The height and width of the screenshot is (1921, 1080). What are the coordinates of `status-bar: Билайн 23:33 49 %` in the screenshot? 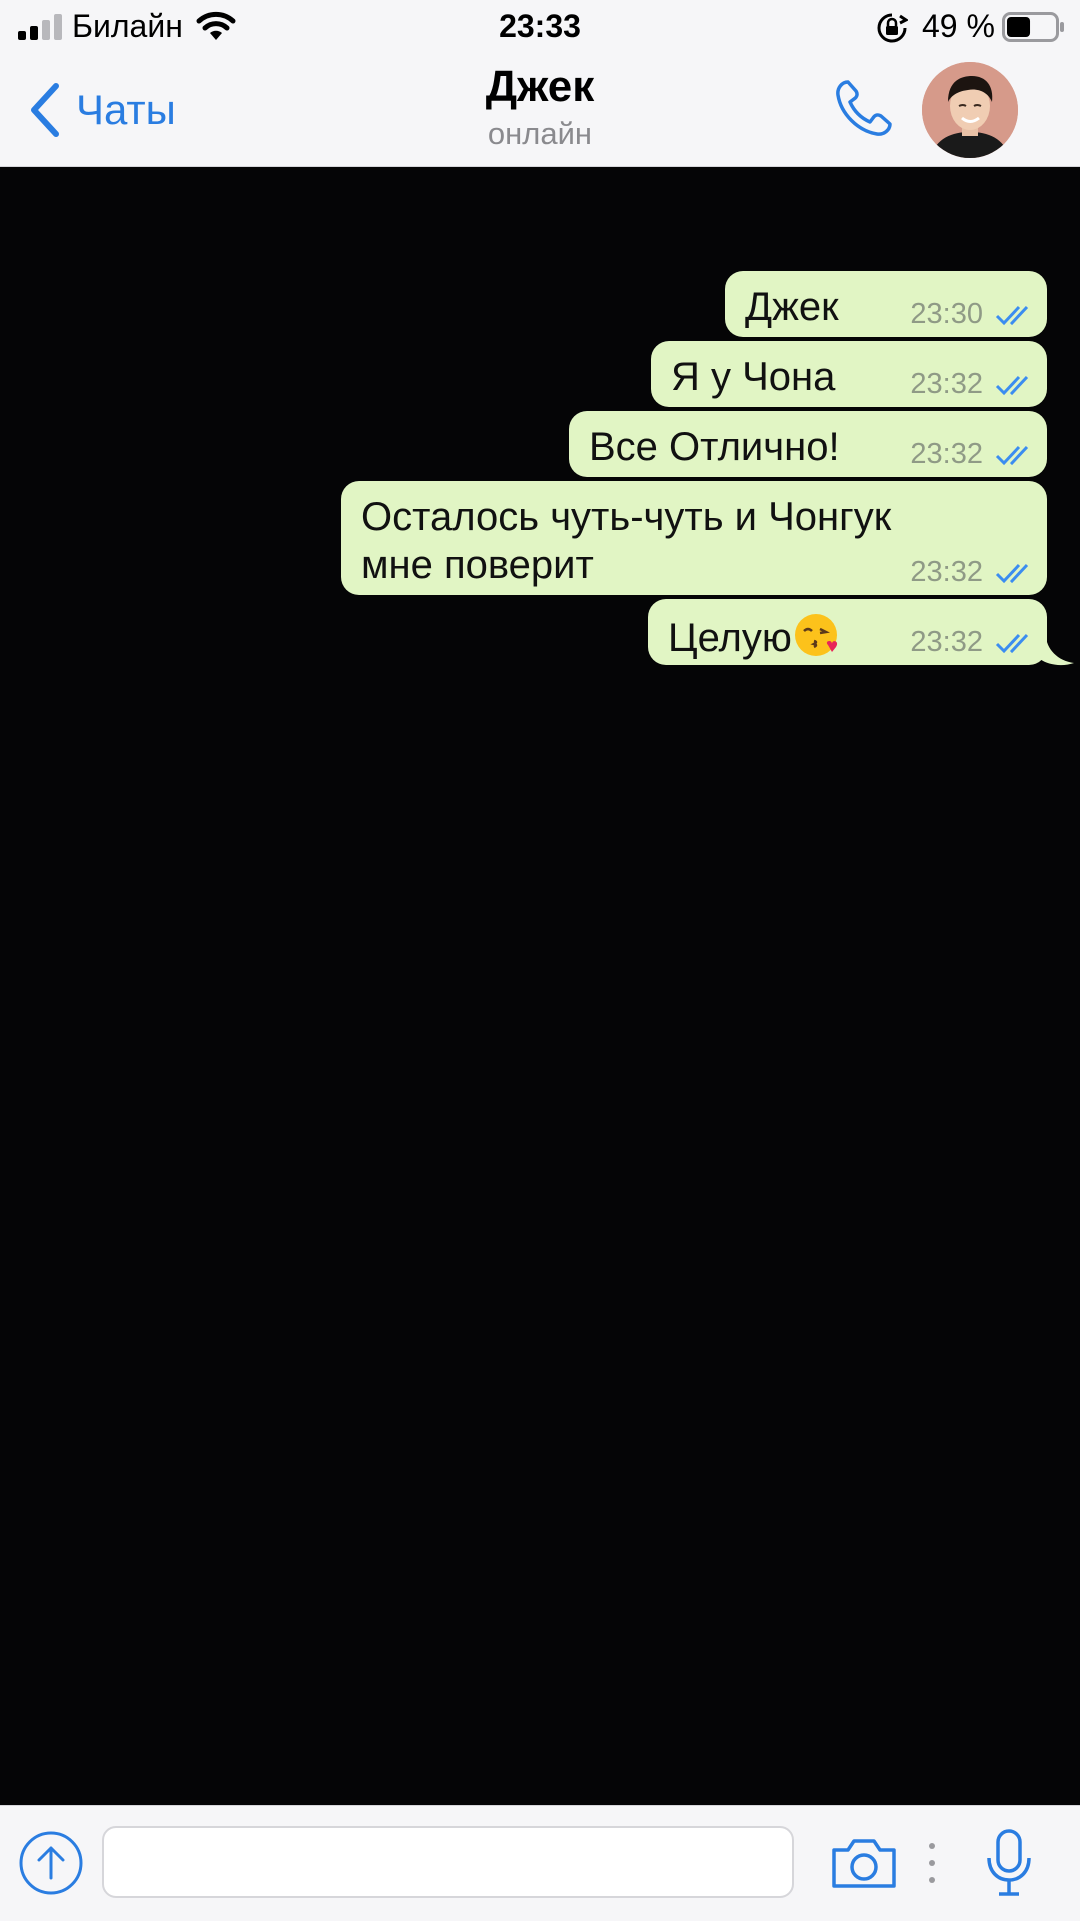 It's located at (540, 27).